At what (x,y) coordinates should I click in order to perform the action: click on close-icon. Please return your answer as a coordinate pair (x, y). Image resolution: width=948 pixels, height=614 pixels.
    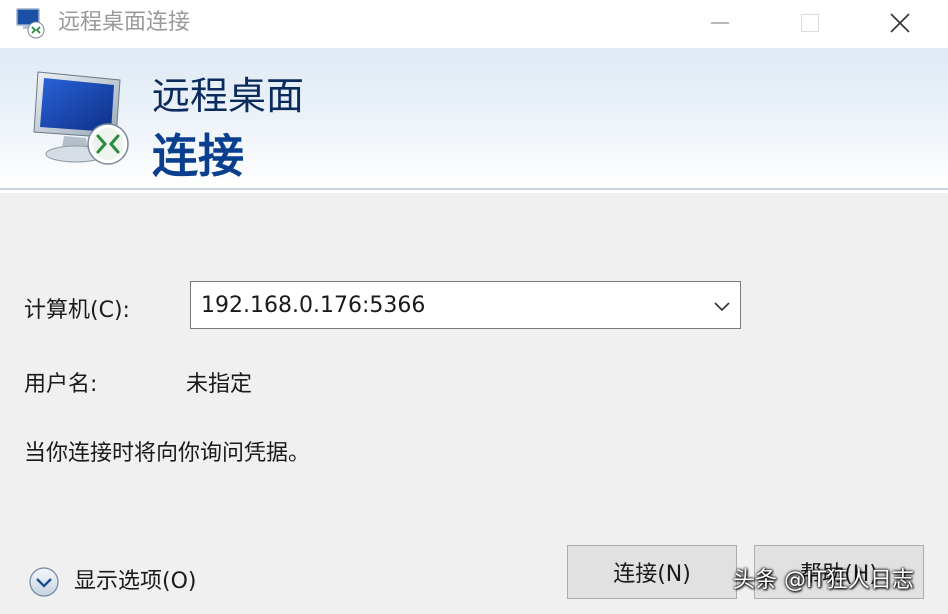
    Looking at the image, I should click on (900, 23).